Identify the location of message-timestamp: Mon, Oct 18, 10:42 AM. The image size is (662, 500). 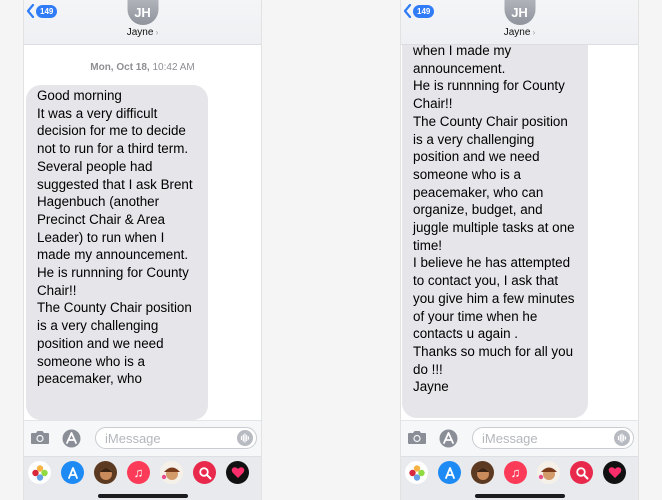
(142, 67).